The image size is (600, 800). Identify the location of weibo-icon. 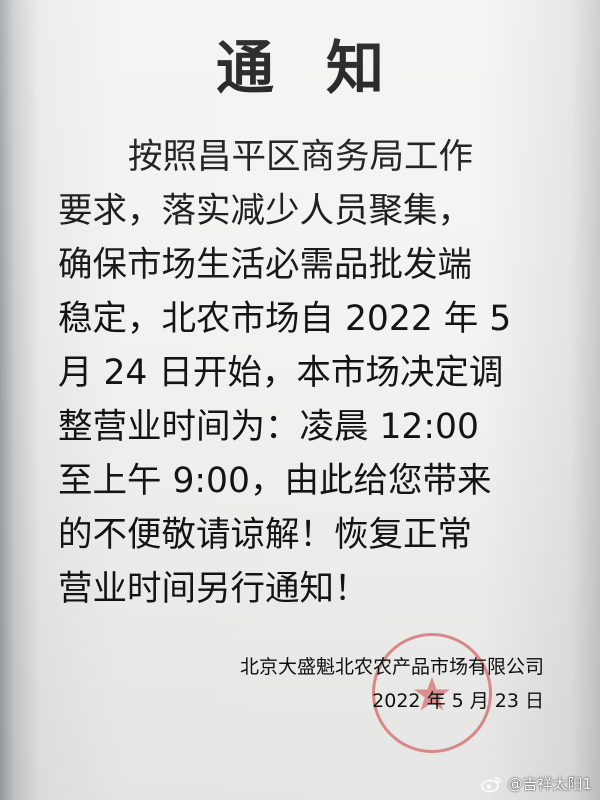
(491, 784).